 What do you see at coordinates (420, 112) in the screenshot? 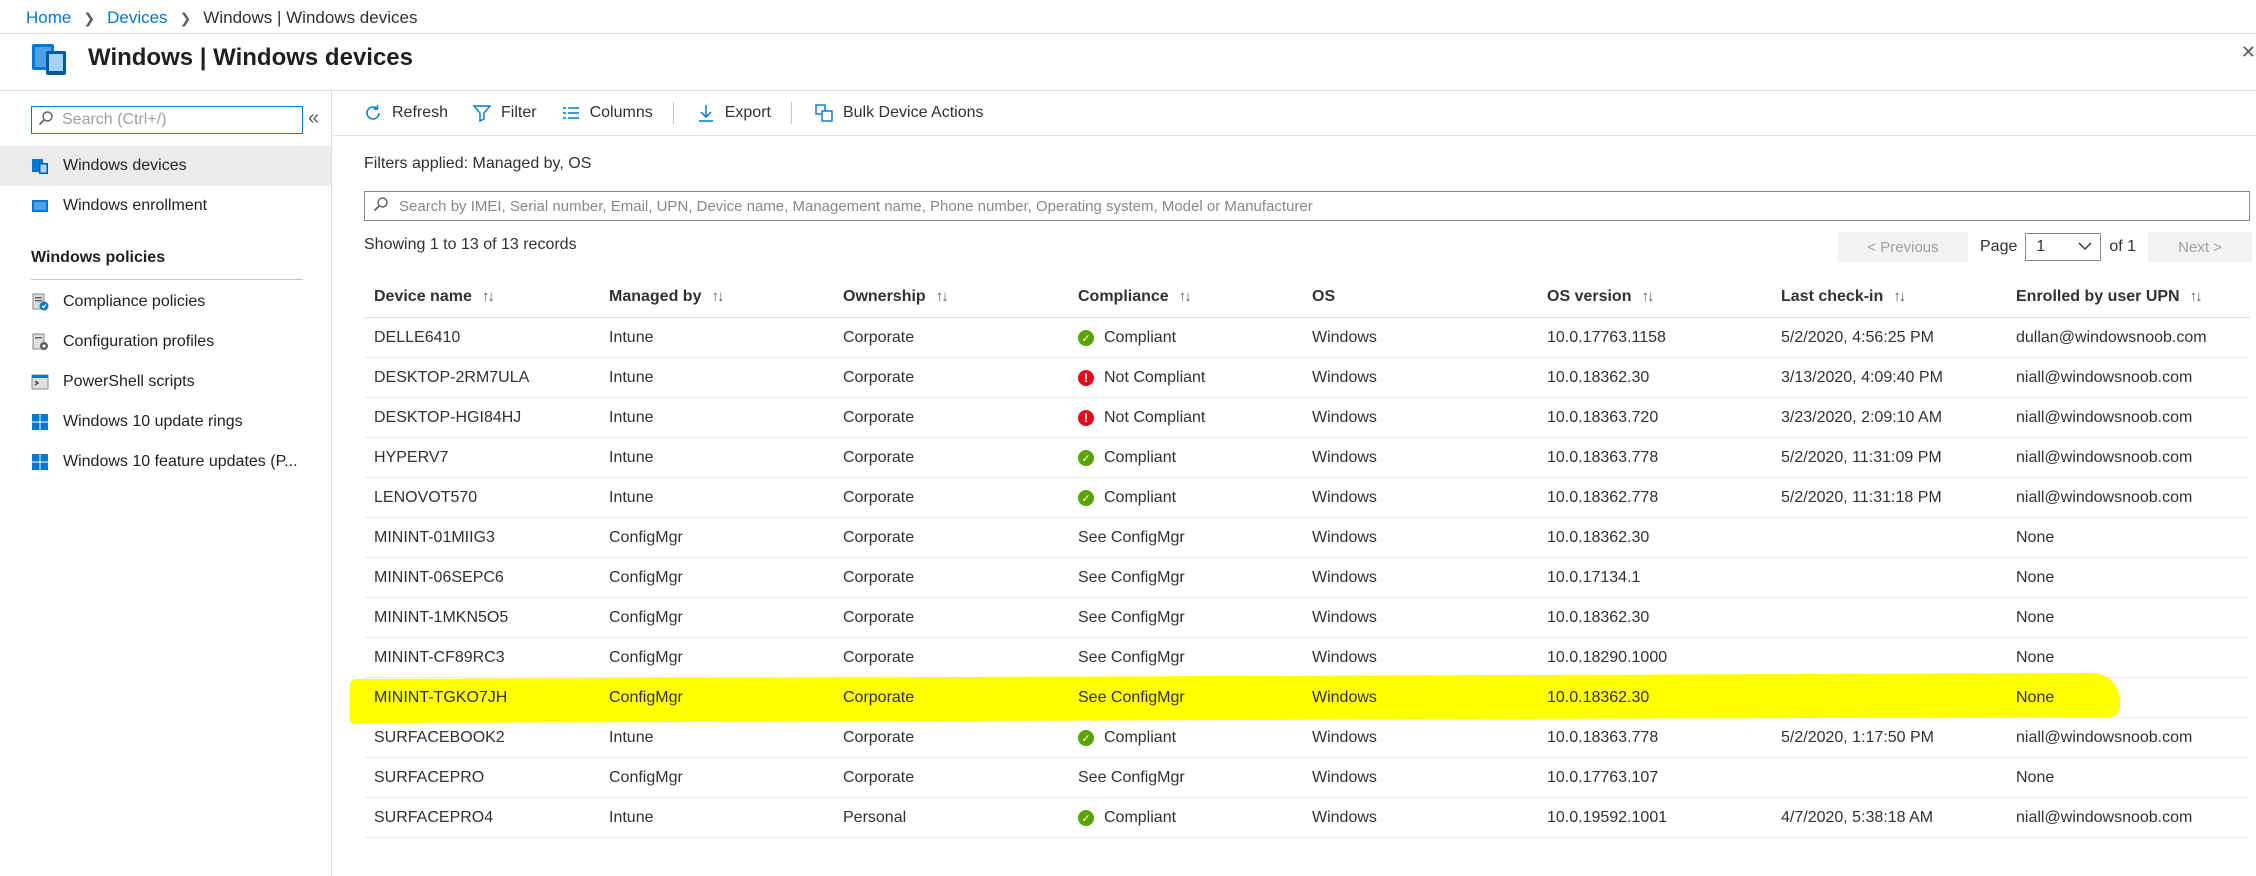
I see `refresh-label: Refresh` at bounding box center [420, 112].